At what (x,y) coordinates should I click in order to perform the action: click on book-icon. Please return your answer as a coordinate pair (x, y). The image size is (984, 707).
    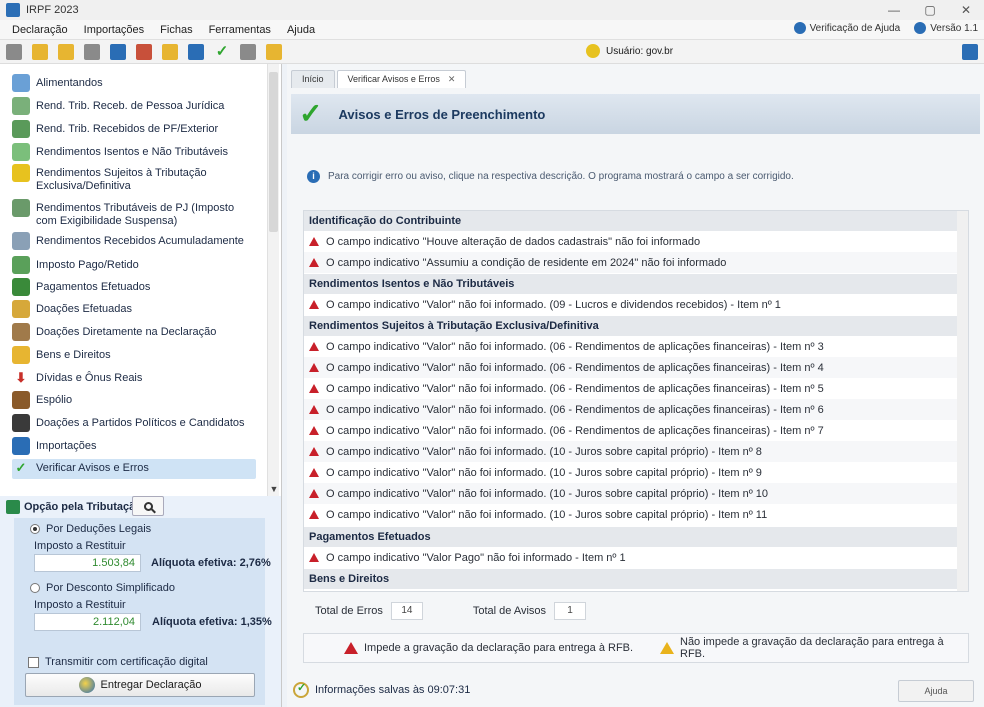
    Looking at the image, I should click on (274, 51).